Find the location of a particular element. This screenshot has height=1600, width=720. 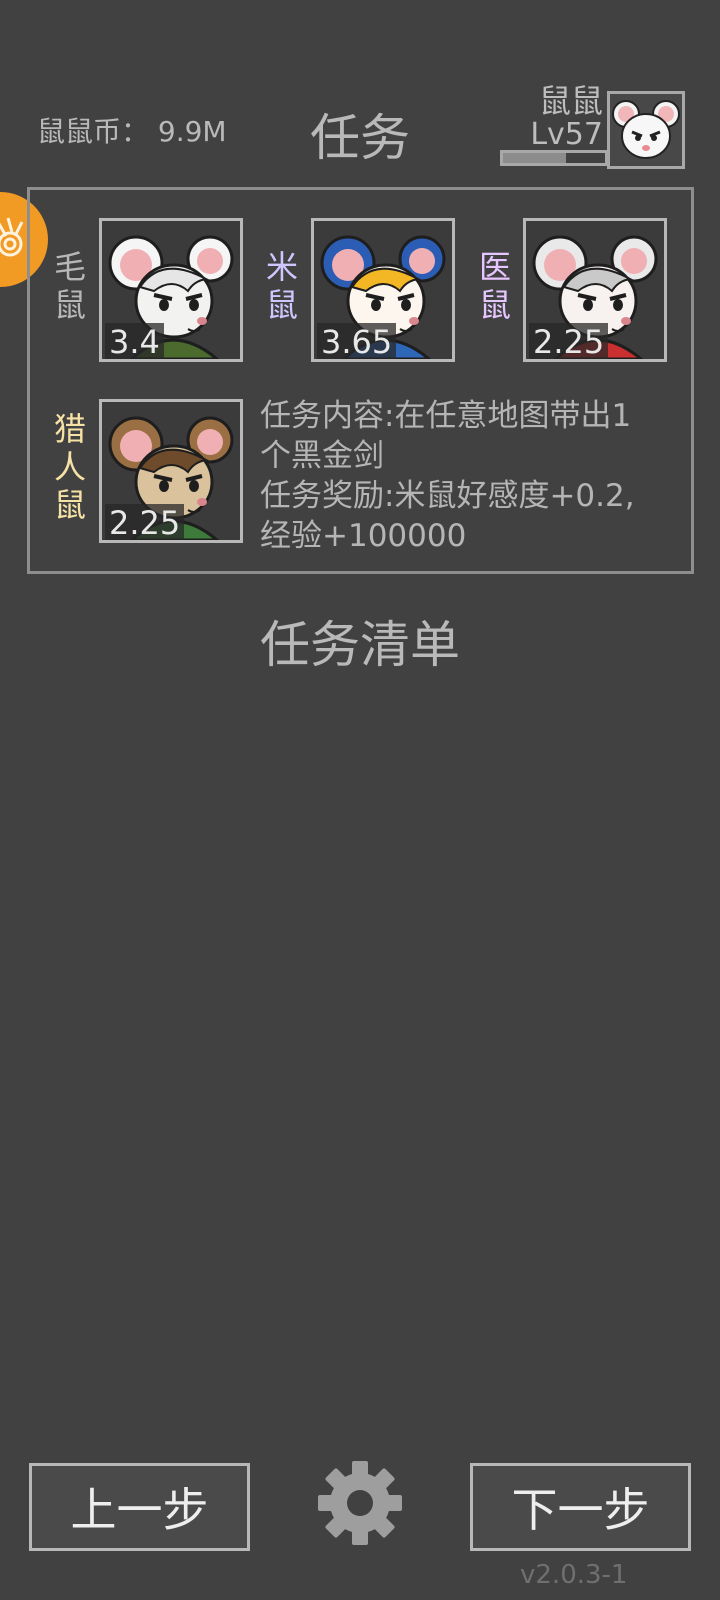

rat-name-mi: 米 鼠 is located at coordinates (282, 286).